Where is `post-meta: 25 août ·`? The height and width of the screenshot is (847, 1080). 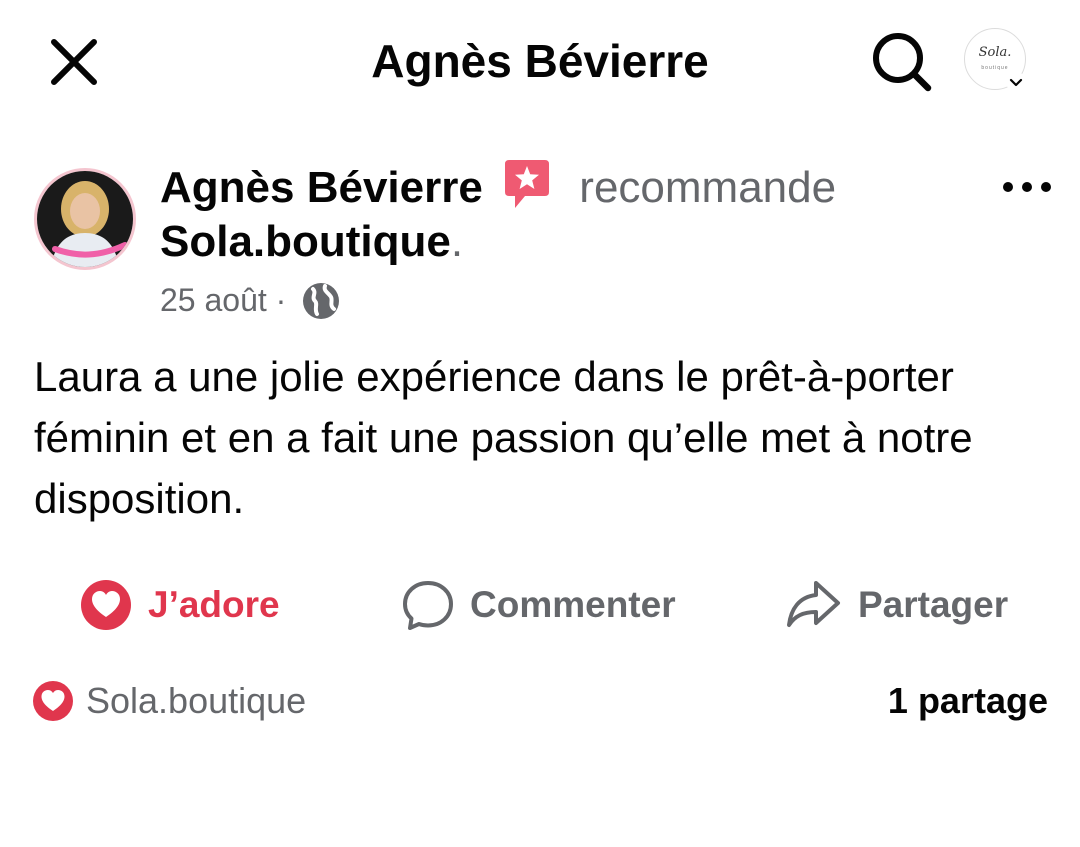 post-meta: 25 août · is located at coordinates (250, 300).